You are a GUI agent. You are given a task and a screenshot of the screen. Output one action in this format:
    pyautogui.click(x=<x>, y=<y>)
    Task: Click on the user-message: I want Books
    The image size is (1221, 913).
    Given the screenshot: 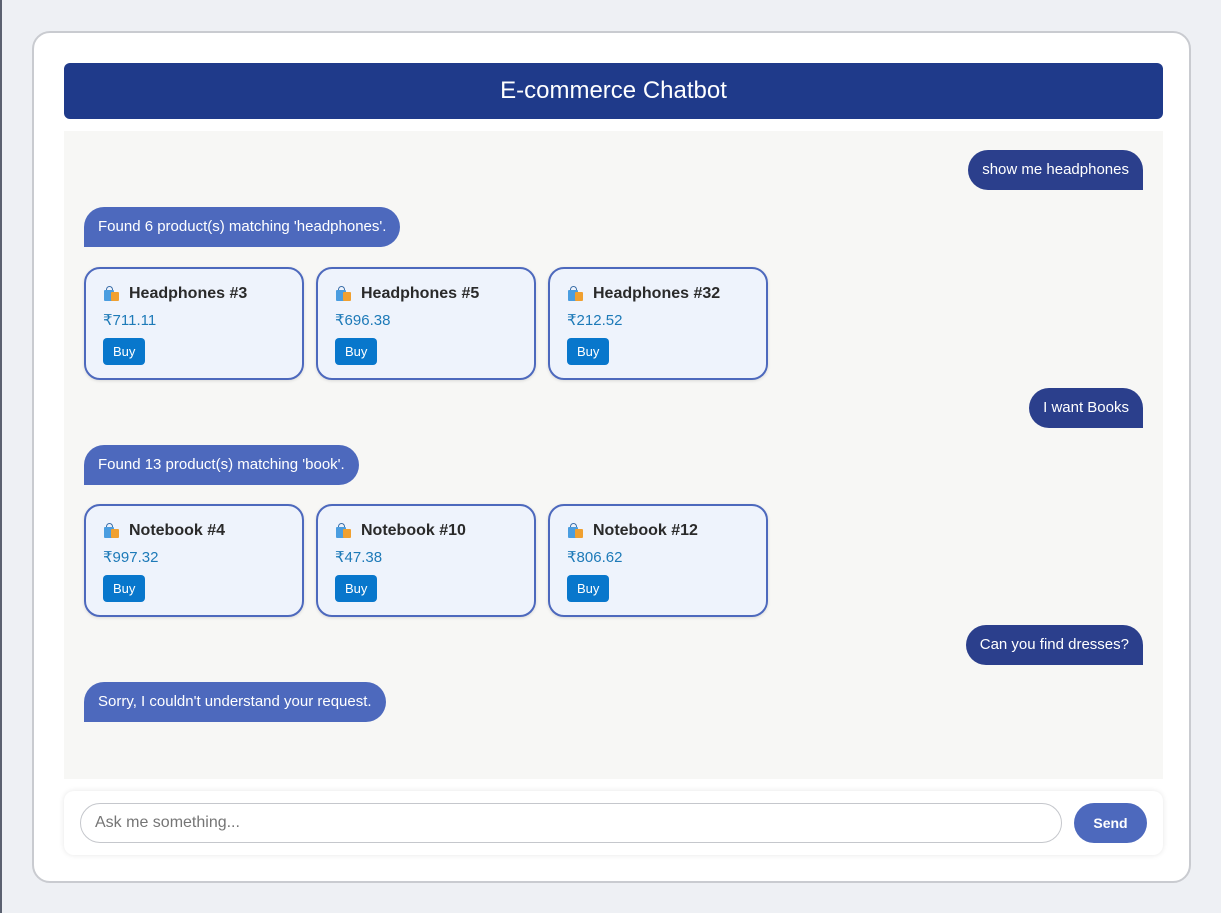 What is the action you would take?
    pyautogui.click(x=1086, y=408)
    